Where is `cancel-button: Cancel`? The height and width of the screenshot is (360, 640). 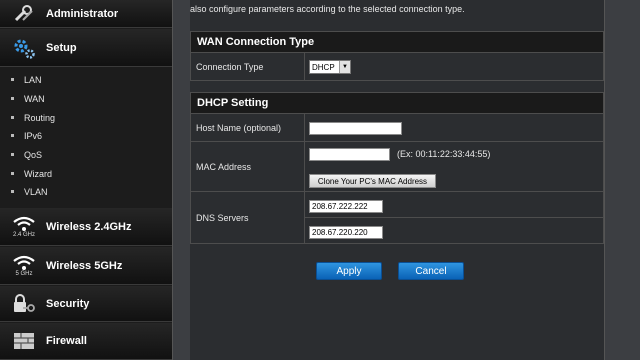 cancel-button: Cancel is located at coordinates (431, 271).